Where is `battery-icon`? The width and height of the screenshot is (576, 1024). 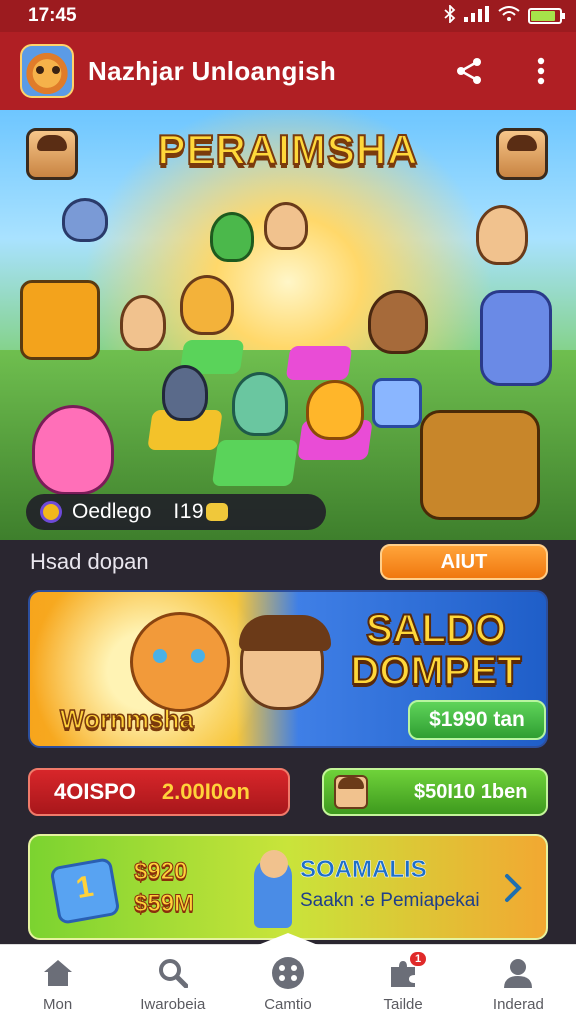 battery-icon is located at coordinates (546, 16).